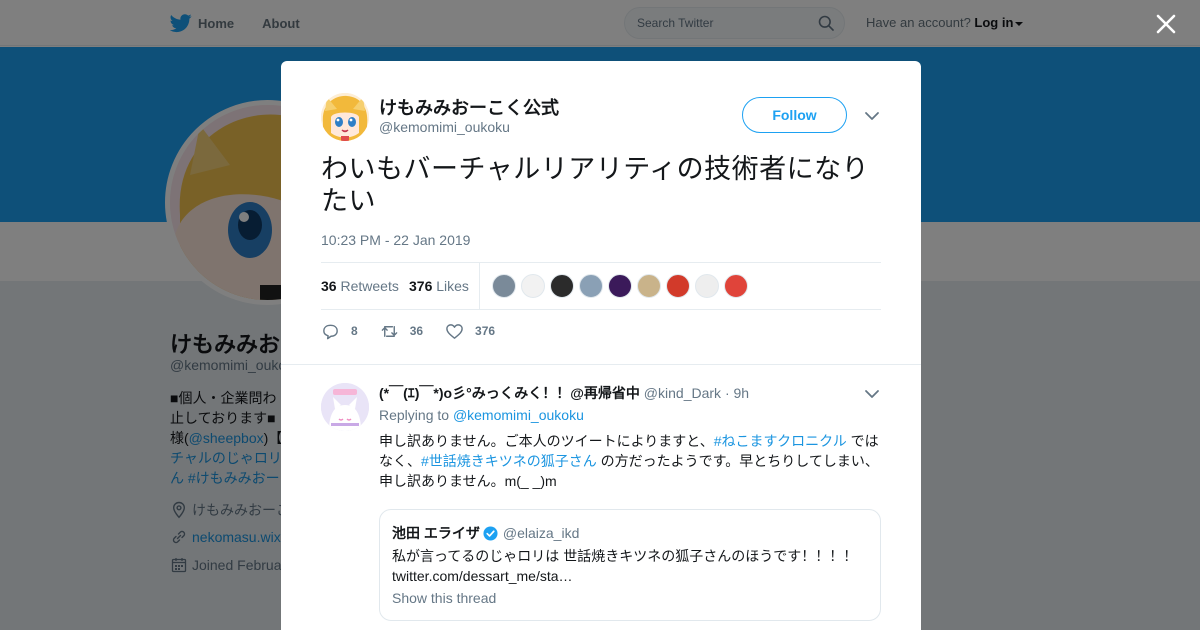 The height and width of the screenshot is (630, 1200). I want to click on reply-avatar, so click(345, 407).